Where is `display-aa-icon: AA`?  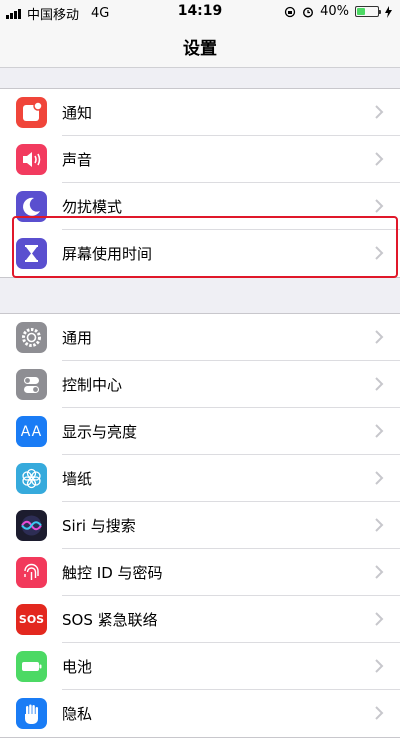
display-aa-icon: AA is located at coordinates (31, 431).